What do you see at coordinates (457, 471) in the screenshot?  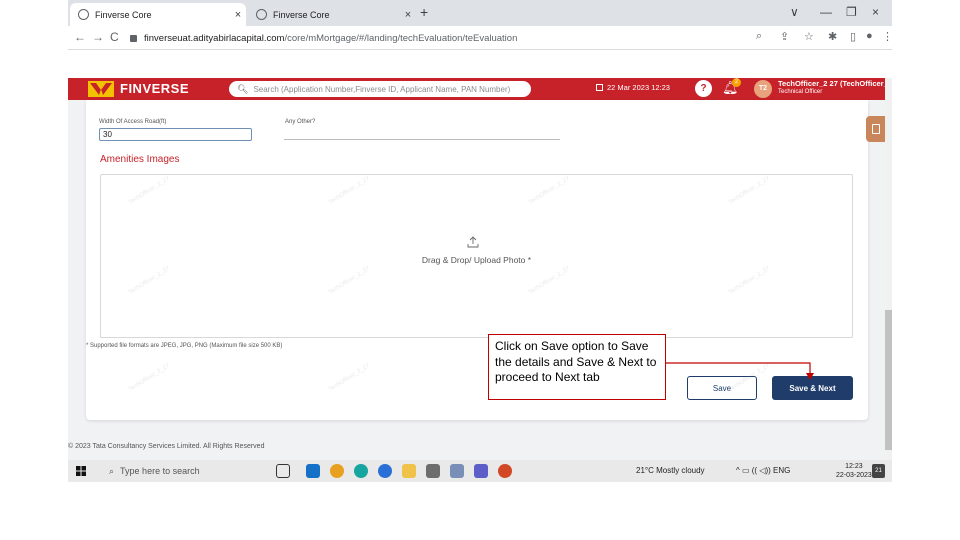 I see `app-icon` at bounding box center [457, 471].